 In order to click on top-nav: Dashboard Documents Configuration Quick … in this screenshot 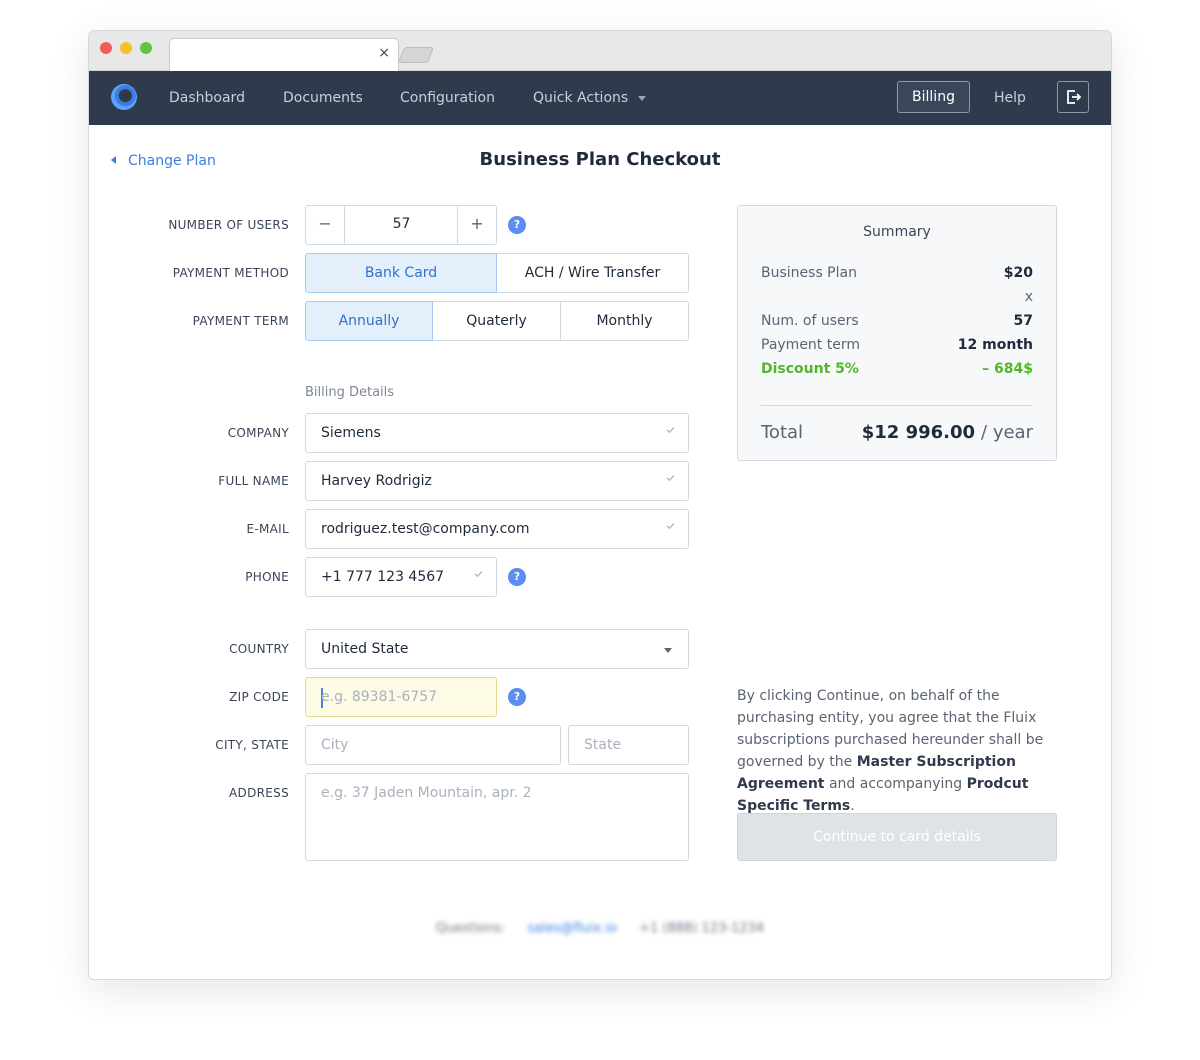, I will do `click(600, 98)`.